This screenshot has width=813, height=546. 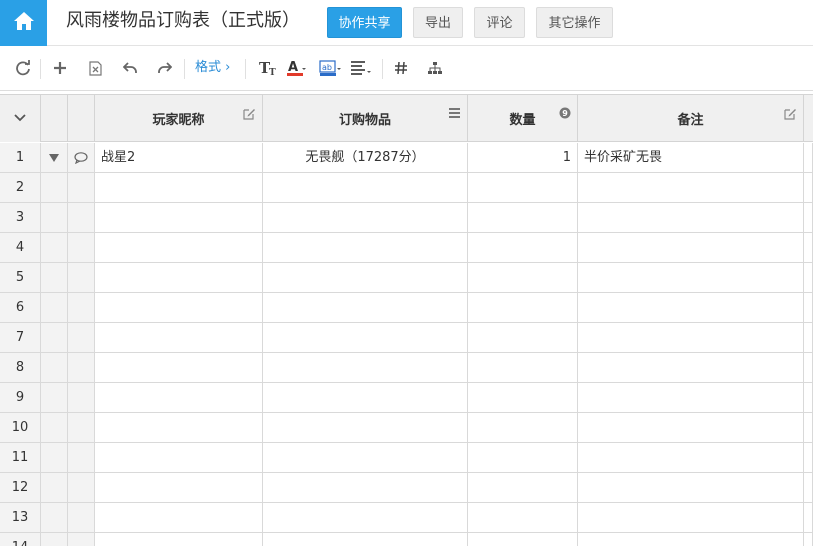 I want to click on column-header-item: 订购物品, so click(x=365, y=118).